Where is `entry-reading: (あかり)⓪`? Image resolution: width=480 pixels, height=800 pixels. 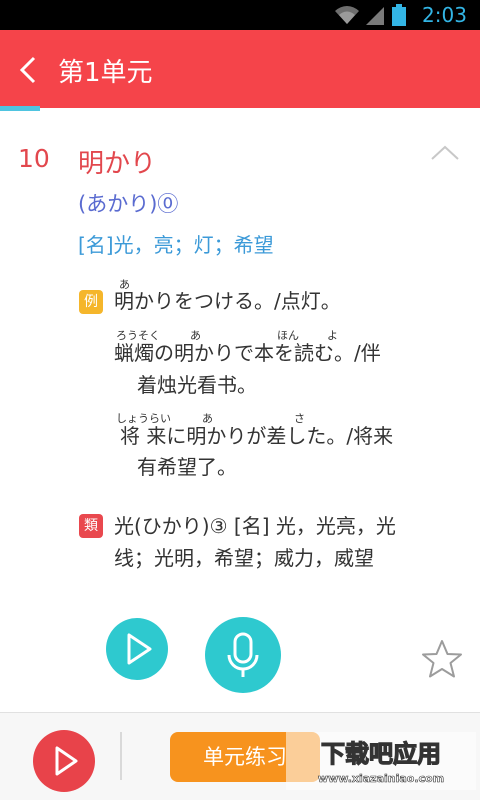
entry-reading: (あかり)⓪ is located at coordinates (128, 204).